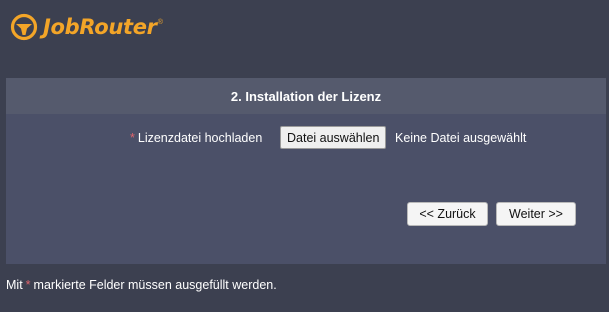  Describe the element at coordinates (333, 137) in the screenshot. I see `choose-file-button: Datei auswählen` at that location.